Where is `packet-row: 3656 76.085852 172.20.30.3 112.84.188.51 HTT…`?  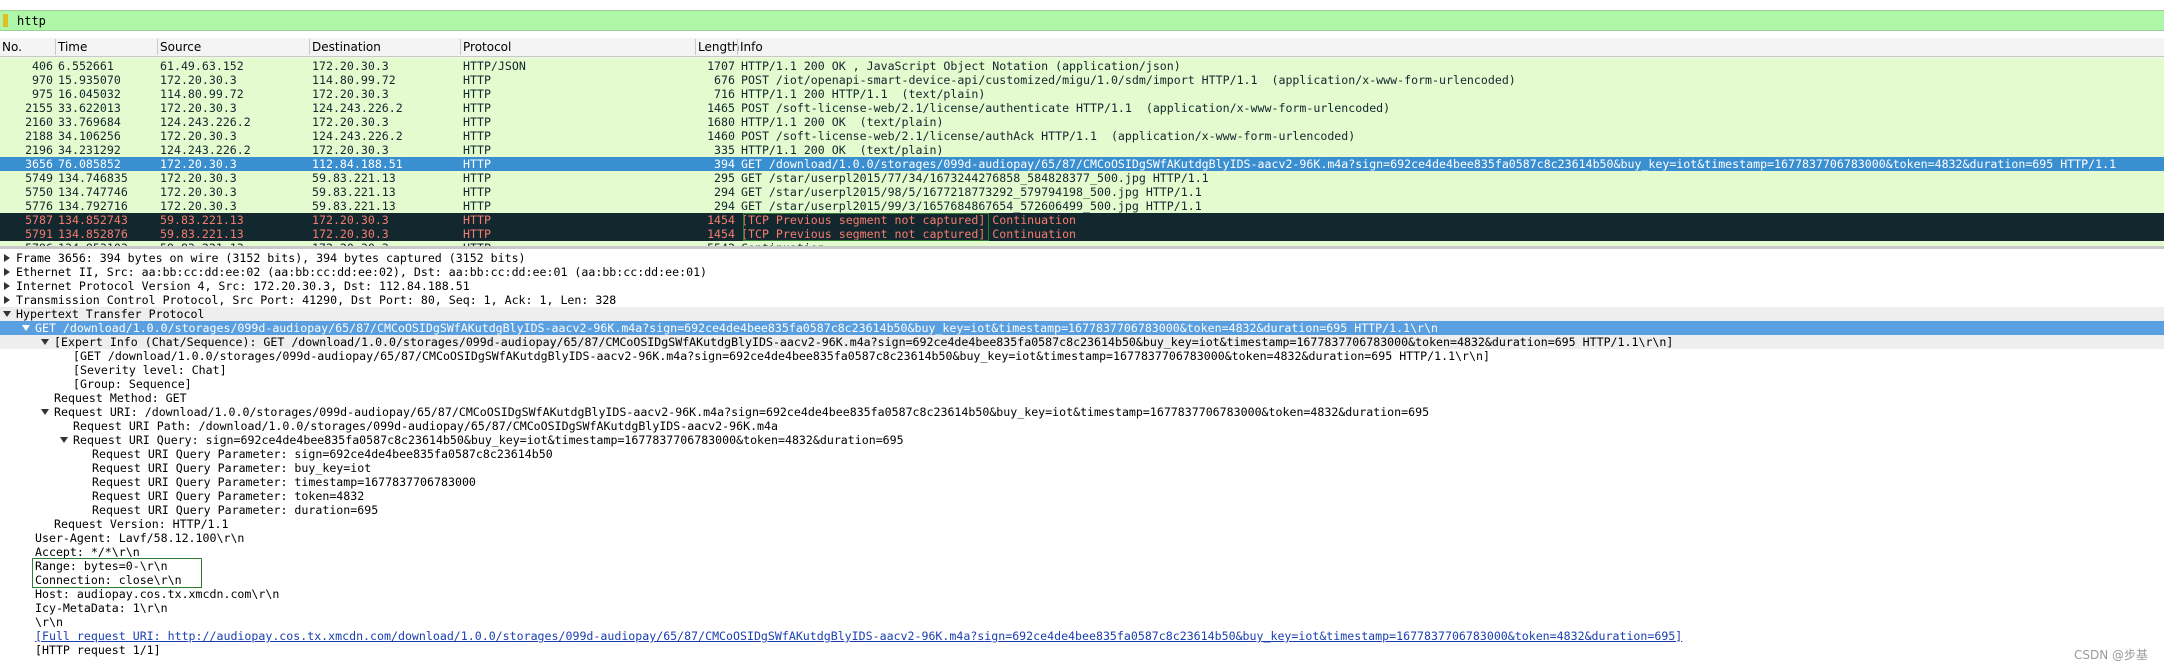
packet-row: 3656 76.085852 172.20.30.3 112.84.188.51 HTT… is located at coordinates (1082, 164).